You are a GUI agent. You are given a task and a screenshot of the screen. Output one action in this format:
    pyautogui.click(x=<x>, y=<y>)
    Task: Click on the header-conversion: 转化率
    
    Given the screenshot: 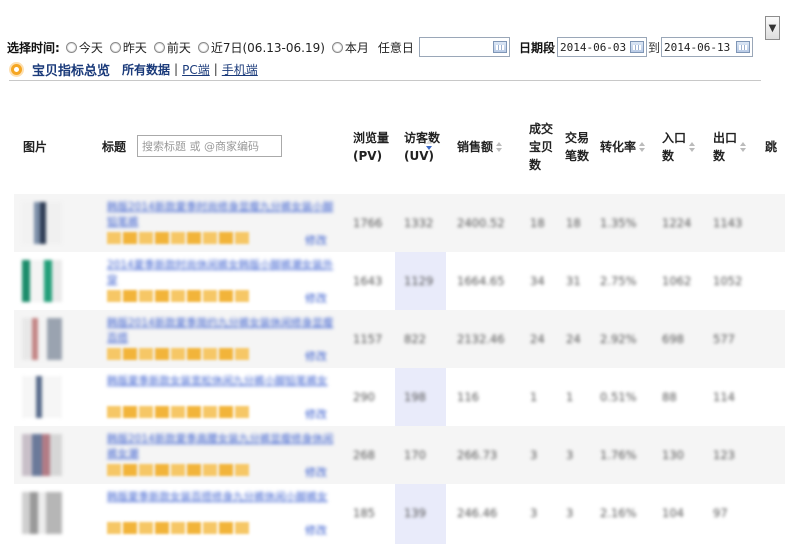 What is the action you would take?
    pyautogui.click(x=623, y=147)
    